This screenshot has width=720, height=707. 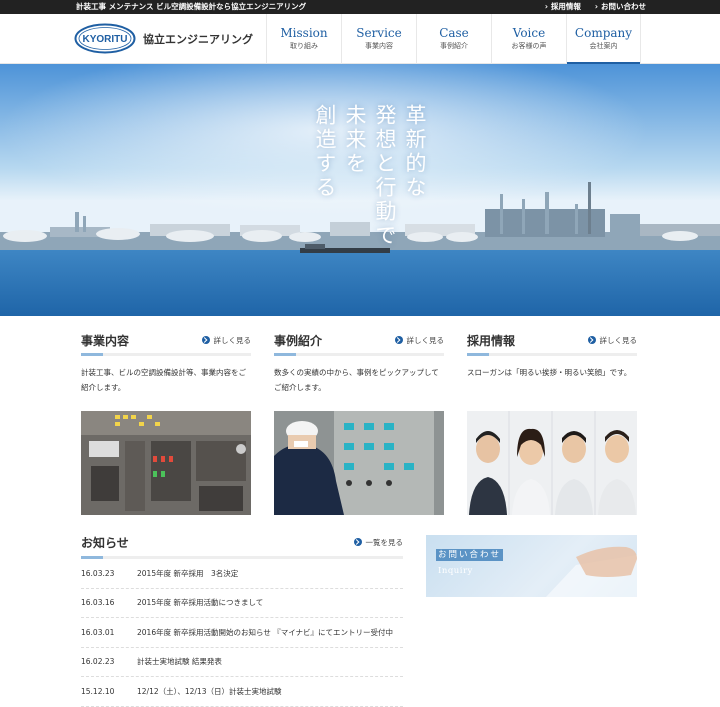 What do you see at coordinates (265, 632) in the screenshot?
I see `news-item-title: 2016年度 新卒採用活動開始のお知らせ 『マイナビ』にてエントリー受付中` at bounding box center [265, 632].